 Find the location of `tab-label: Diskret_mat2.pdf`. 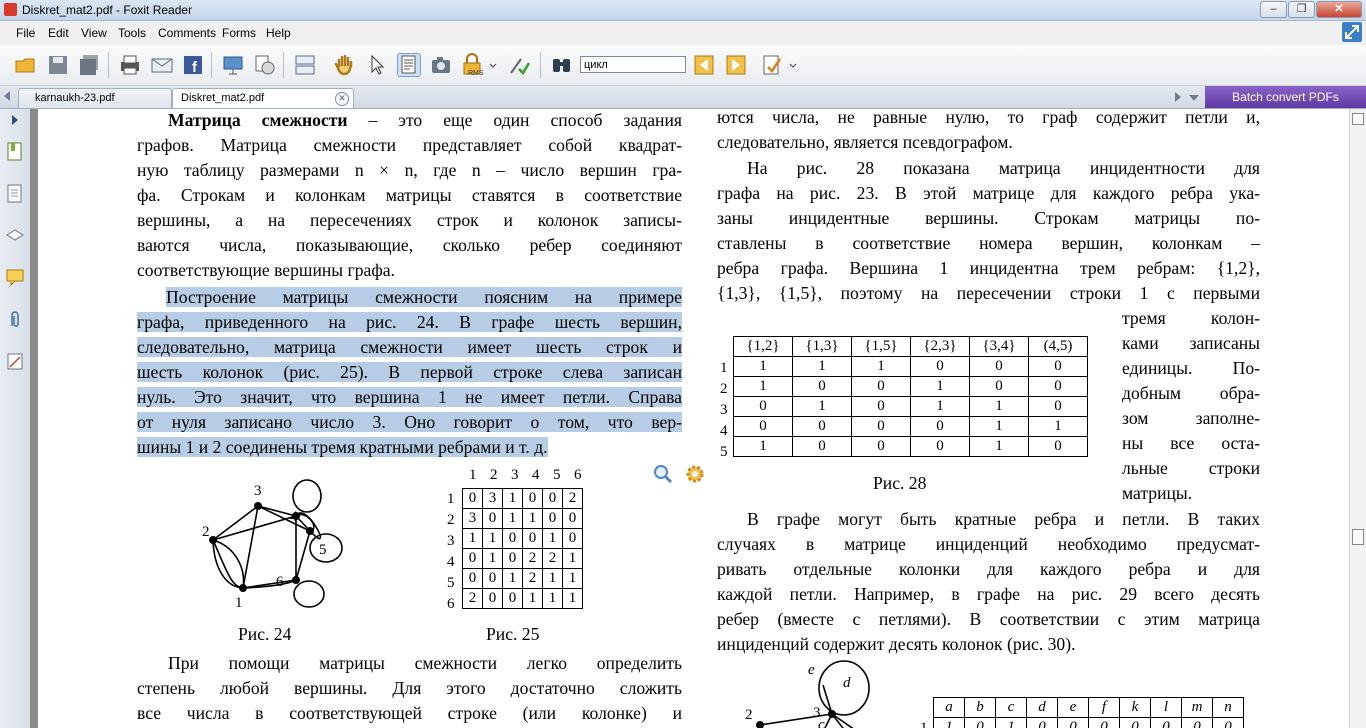

tab-label: Diskret_mat2.pdf is located at coordinates (223, 98).